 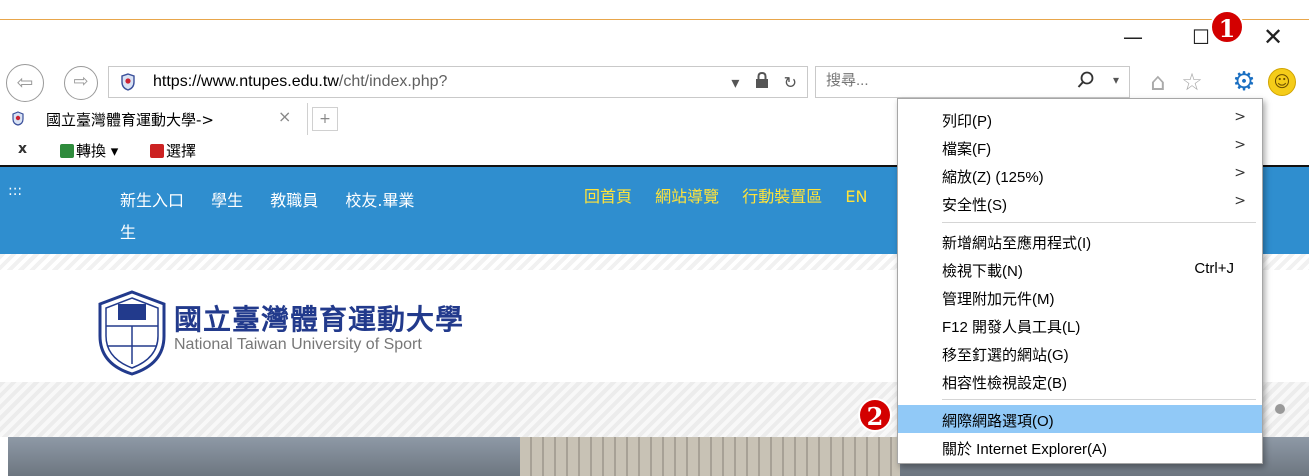 I want to click on nav-home: 回首頁, so click(x=608, y=196).